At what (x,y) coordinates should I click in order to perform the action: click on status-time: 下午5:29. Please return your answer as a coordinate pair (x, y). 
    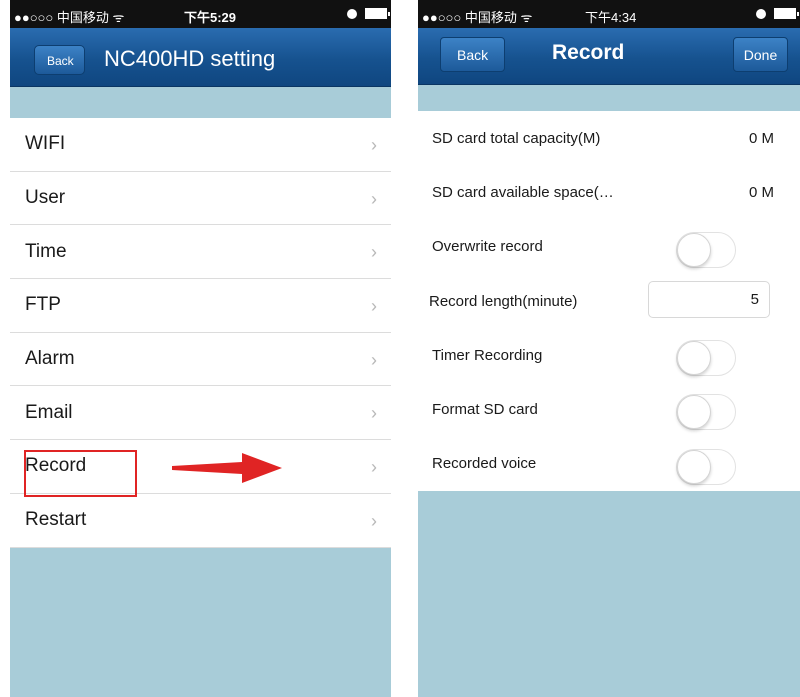
    Looking at the image, I should click on (210, 17).